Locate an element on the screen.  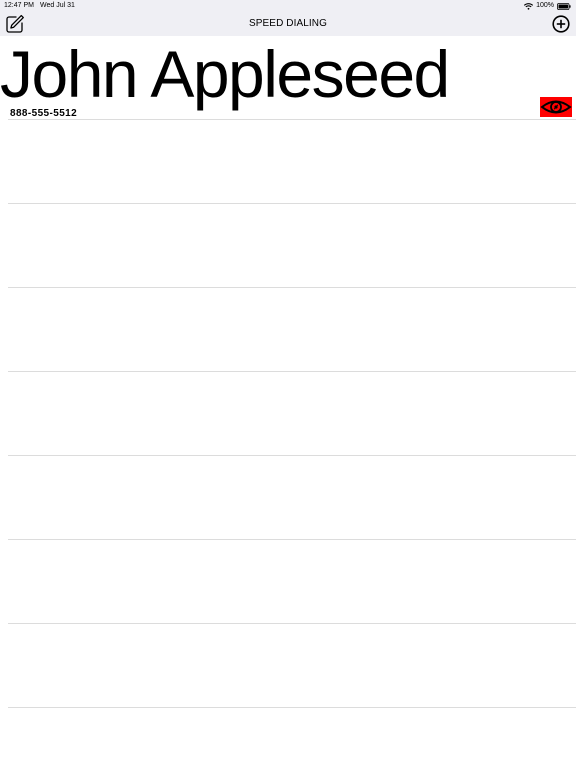
speed-dial-row: John Appleseed 888-555-5512 is located at coordinates (288, 78).